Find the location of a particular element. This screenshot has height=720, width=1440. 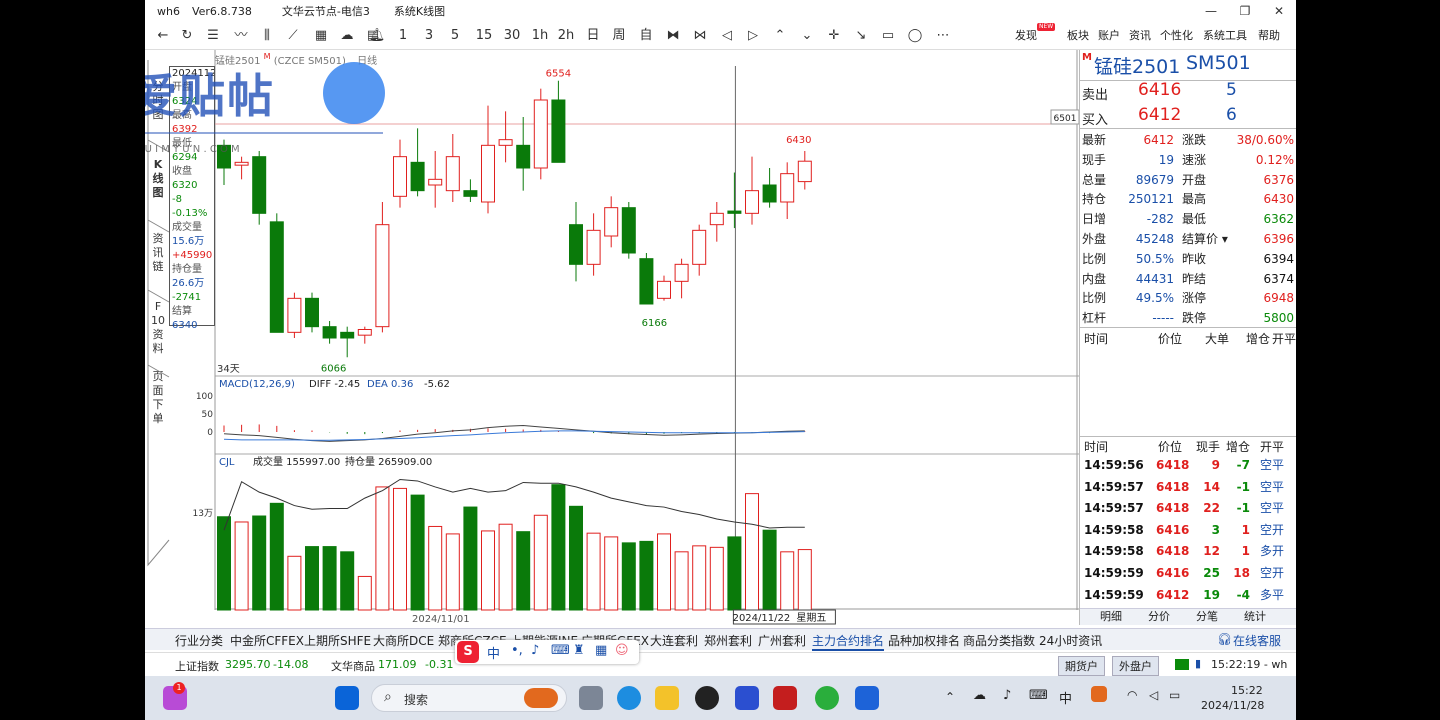

down-icon: ⌄ is located at coordinates (807, 36).